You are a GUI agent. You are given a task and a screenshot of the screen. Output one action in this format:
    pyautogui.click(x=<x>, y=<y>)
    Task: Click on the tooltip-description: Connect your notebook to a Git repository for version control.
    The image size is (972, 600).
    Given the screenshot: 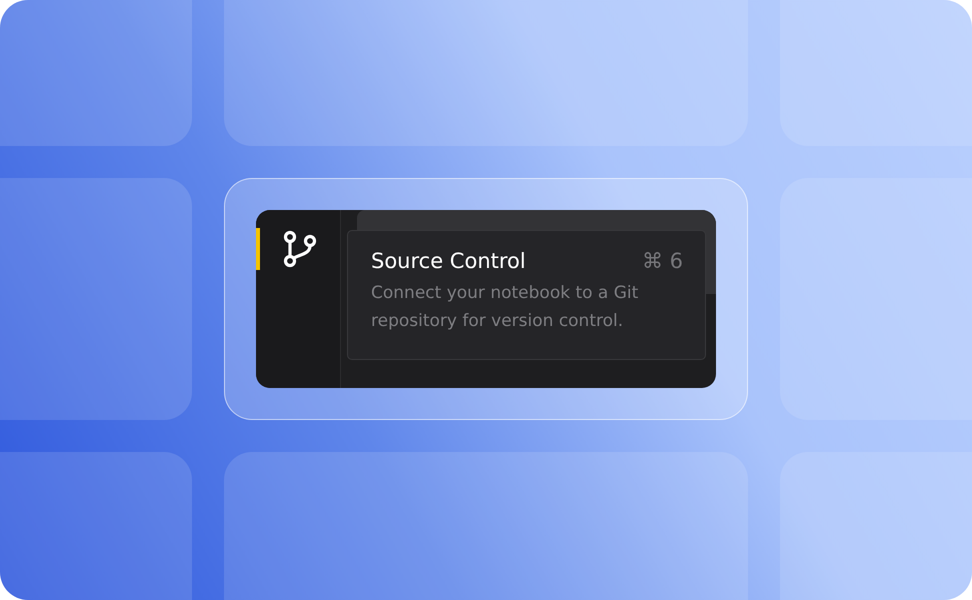 What is the action you would take?
    pyautogui.click(x=505, y=307)
    